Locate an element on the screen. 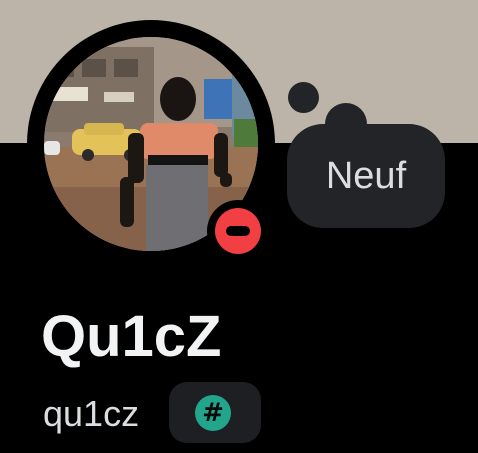  hash-symbol: # is located at coordinates (213, 413).